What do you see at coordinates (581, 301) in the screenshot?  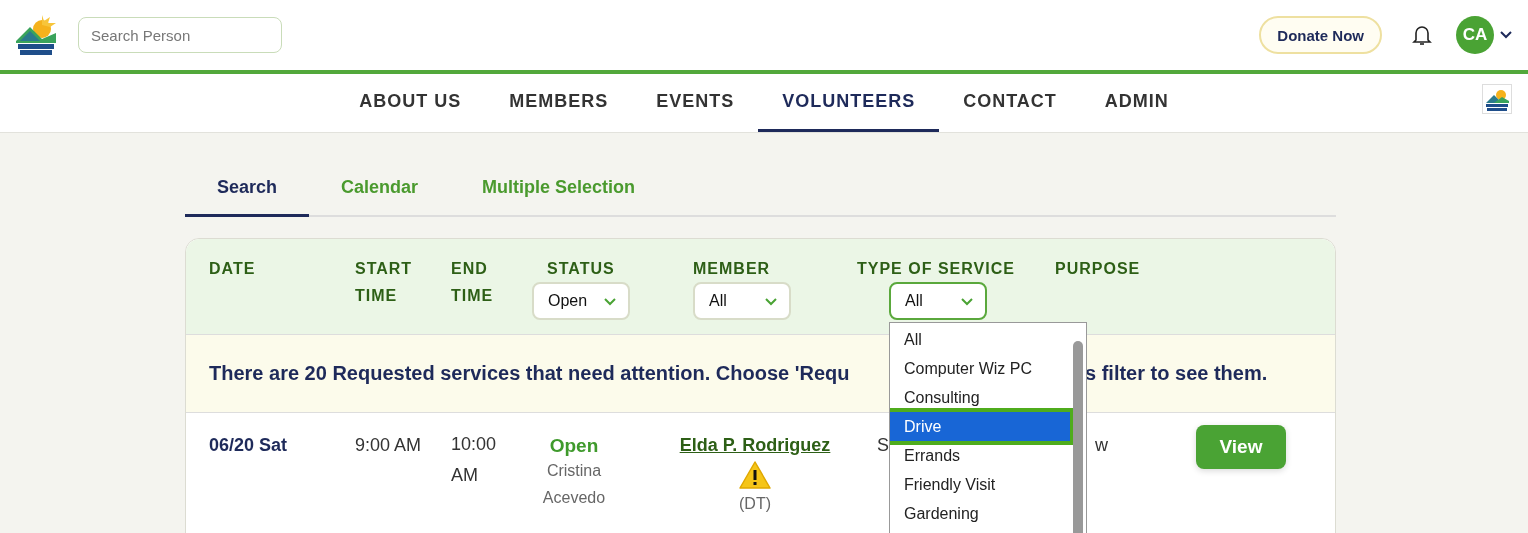 I see `filter-select: Open` at bounding box center [581, 301].